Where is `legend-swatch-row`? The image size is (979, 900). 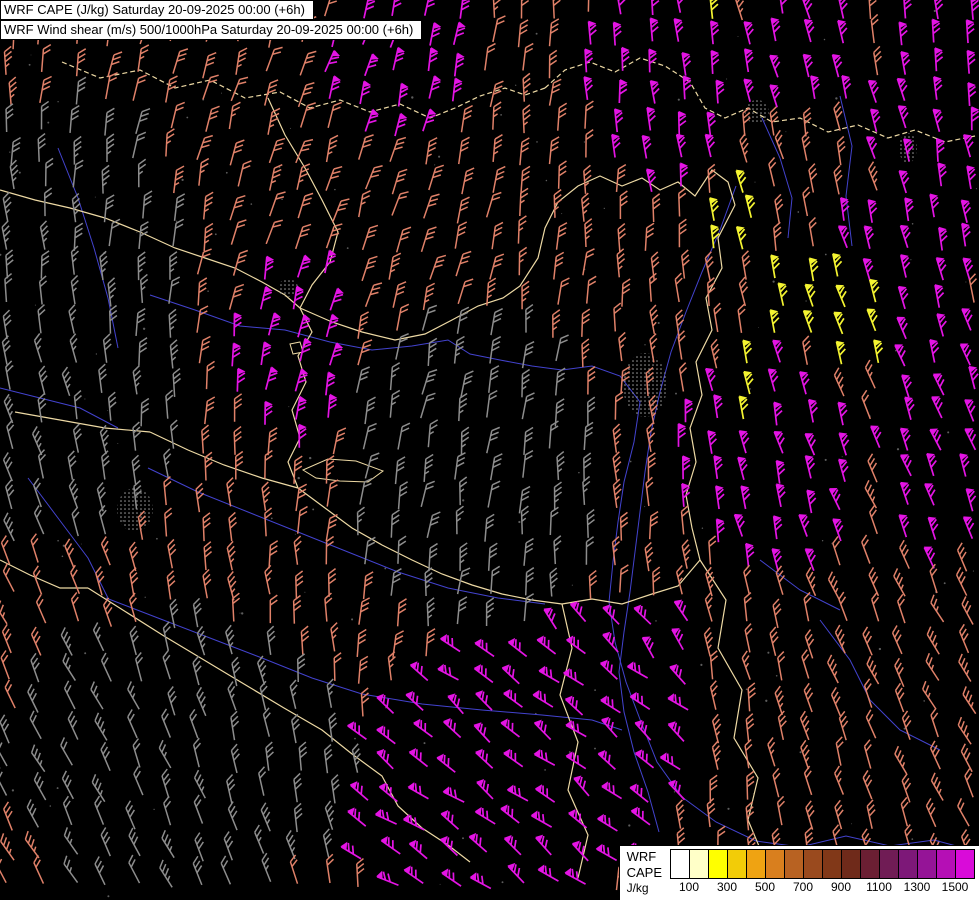
legend-swatch-row is located at coordinates (822, 863).